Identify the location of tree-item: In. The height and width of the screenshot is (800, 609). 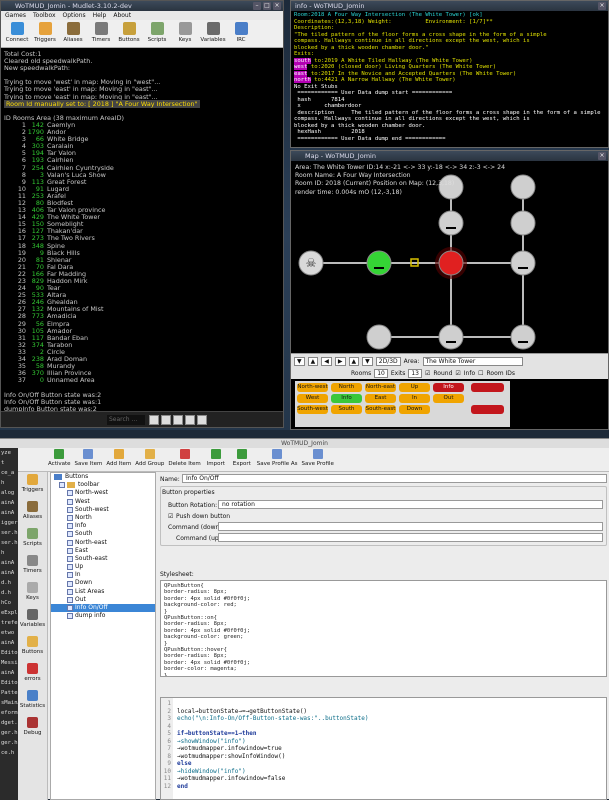
(103, 575).